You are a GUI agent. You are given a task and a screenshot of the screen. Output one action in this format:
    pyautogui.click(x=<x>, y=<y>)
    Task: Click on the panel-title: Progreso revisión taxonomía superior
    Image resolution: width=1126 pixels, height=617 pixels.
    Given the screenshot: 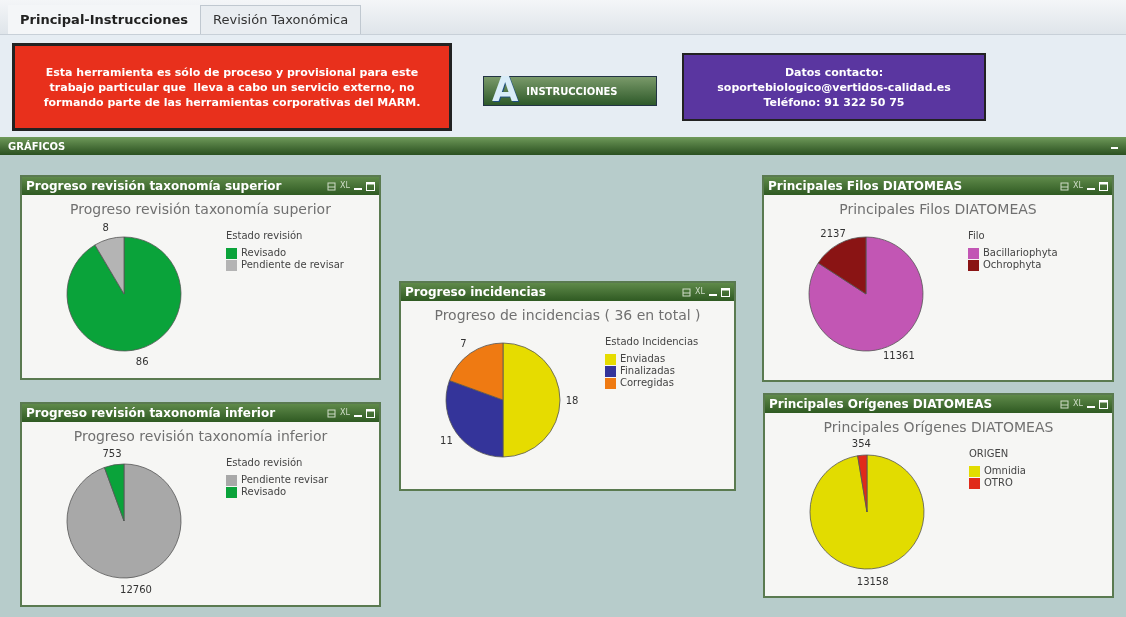 What is the action you would take?
    pyautogui.click(x=154, y=186)
    